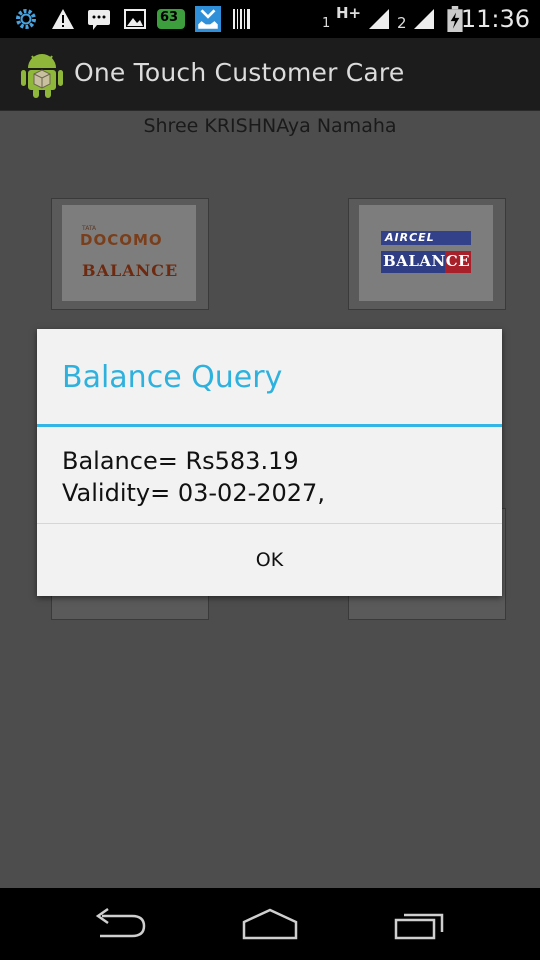  Describe the element at coordinates (424, 19) in the screenshot. I see `signal-sim2-icon` at that location.